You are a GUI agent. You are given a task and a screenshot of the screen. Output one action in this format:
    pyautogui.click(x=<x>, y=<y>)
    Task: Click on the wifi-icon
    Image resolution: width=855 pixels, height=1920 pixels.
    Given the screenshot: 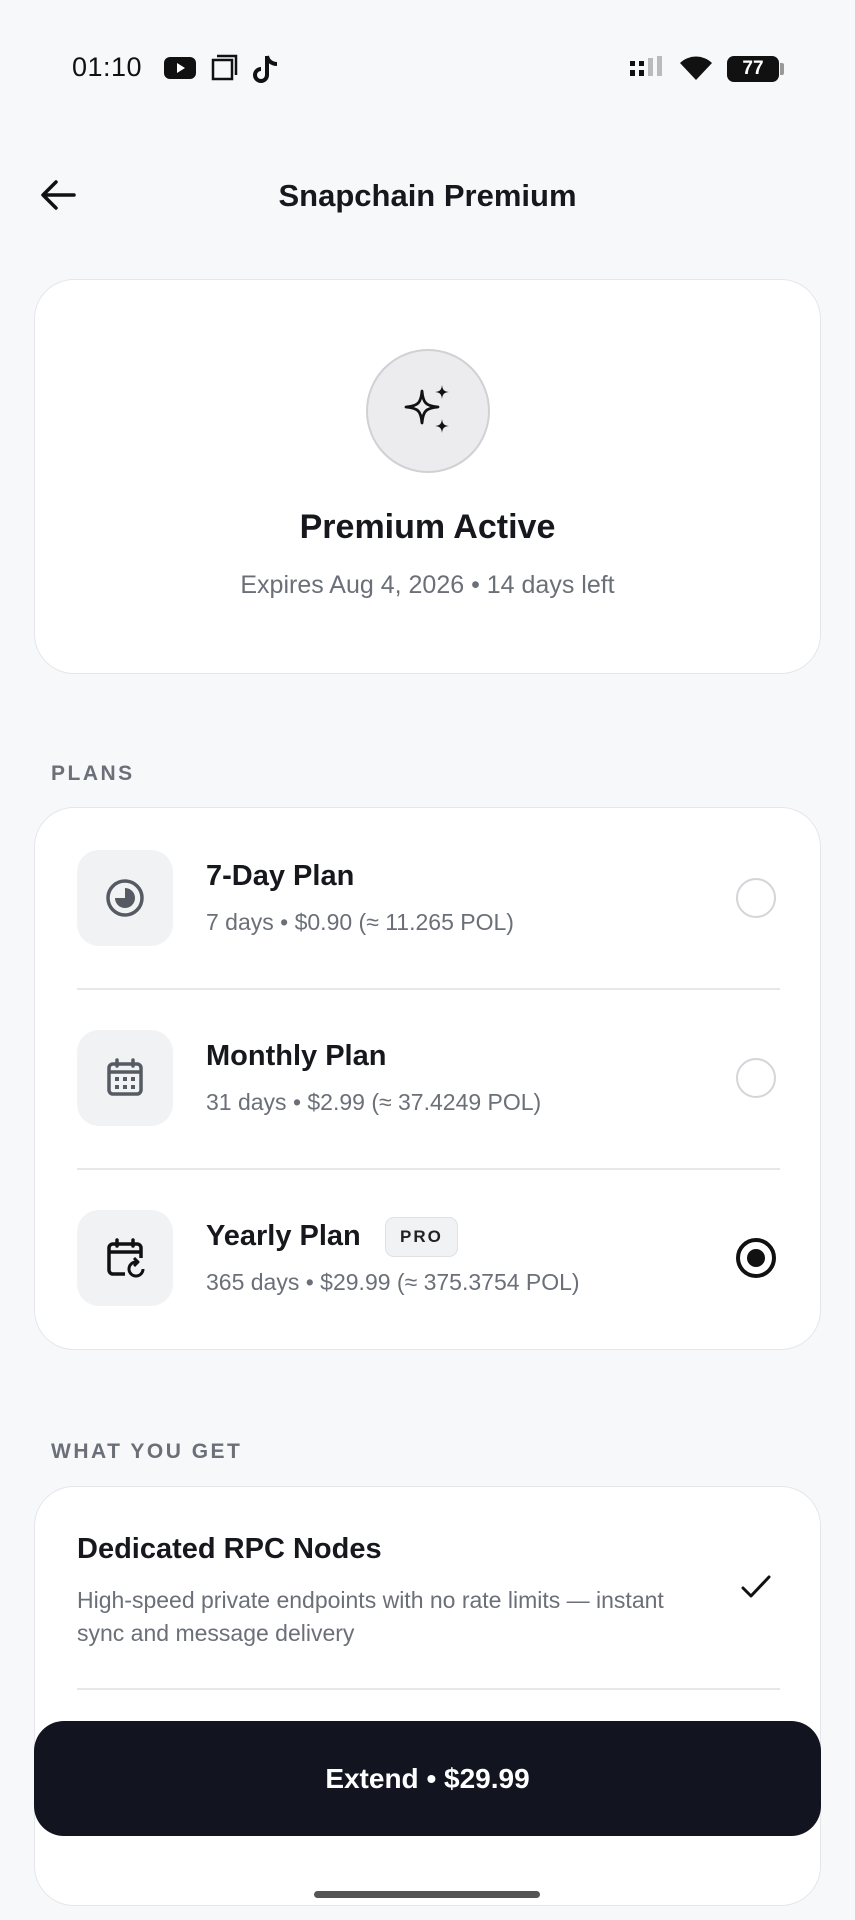 What is the action you would take?
    pyautogui.click(x=696, y=70)
    